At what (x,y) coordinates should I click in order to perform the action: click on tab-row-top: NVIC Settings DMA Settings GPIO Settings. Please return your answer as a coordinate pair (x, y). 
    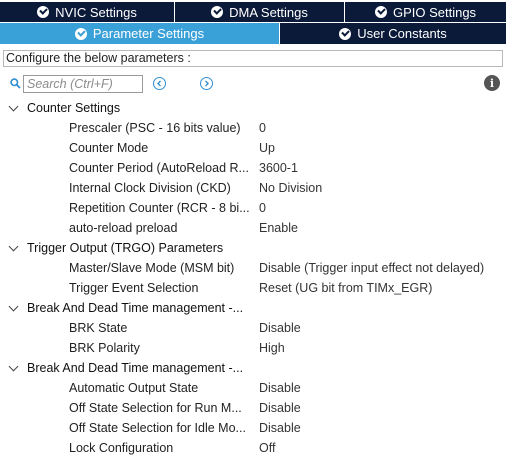
    Looking at the image, I should click on (253, 12).